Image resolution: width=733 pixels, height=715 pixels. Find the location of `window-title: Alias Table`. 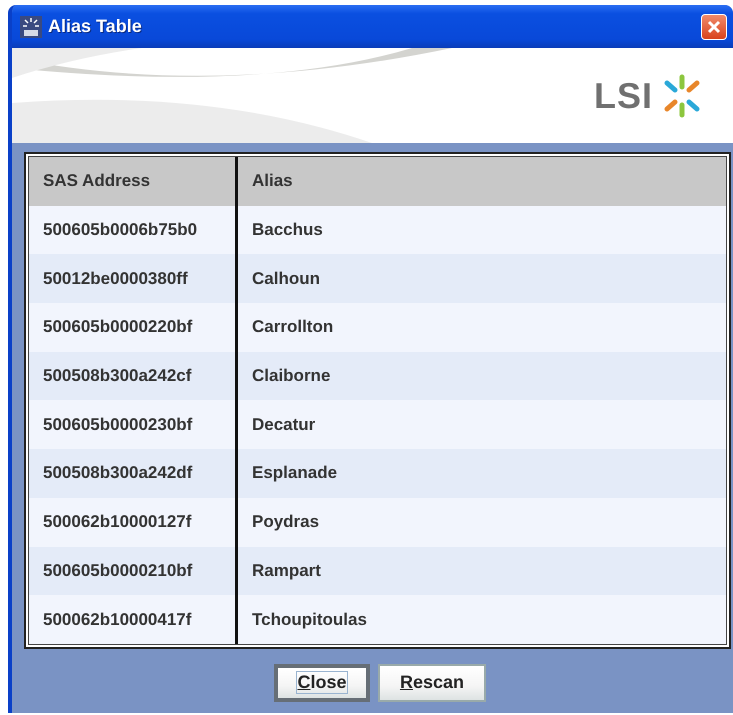

window-title: Alias Table is located at coordinates (95, 26).